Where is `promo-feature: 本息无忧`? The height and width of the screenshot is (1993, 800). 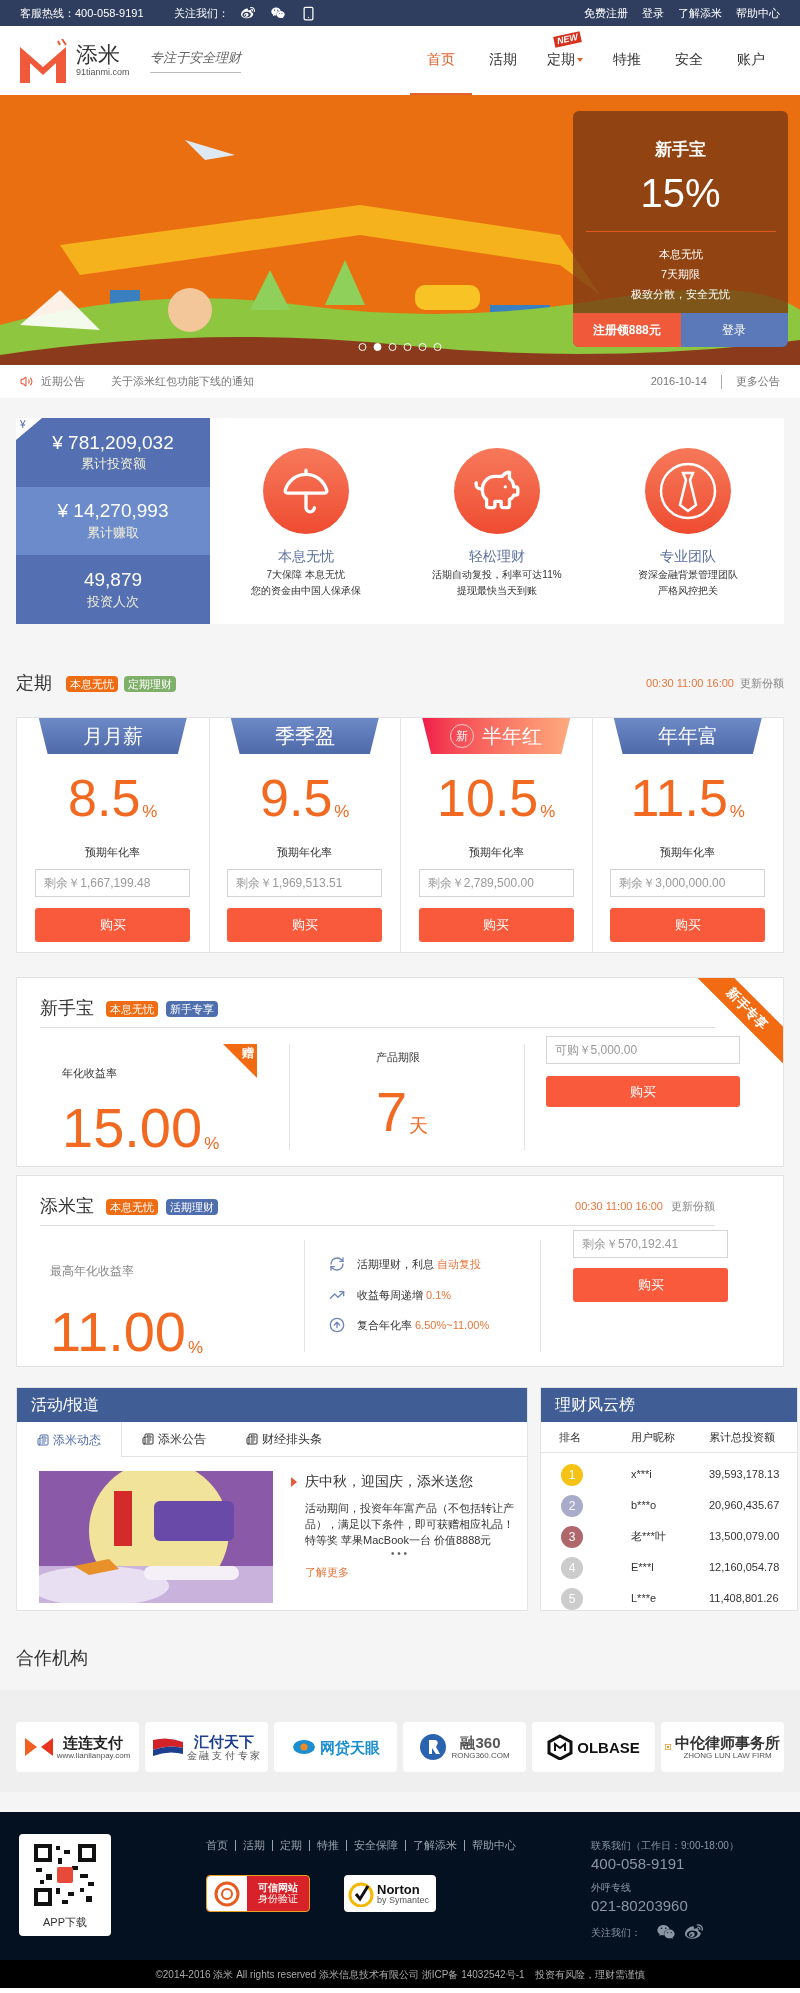 promo-feature: 本息无忧 is located at coordinates (680, 254).